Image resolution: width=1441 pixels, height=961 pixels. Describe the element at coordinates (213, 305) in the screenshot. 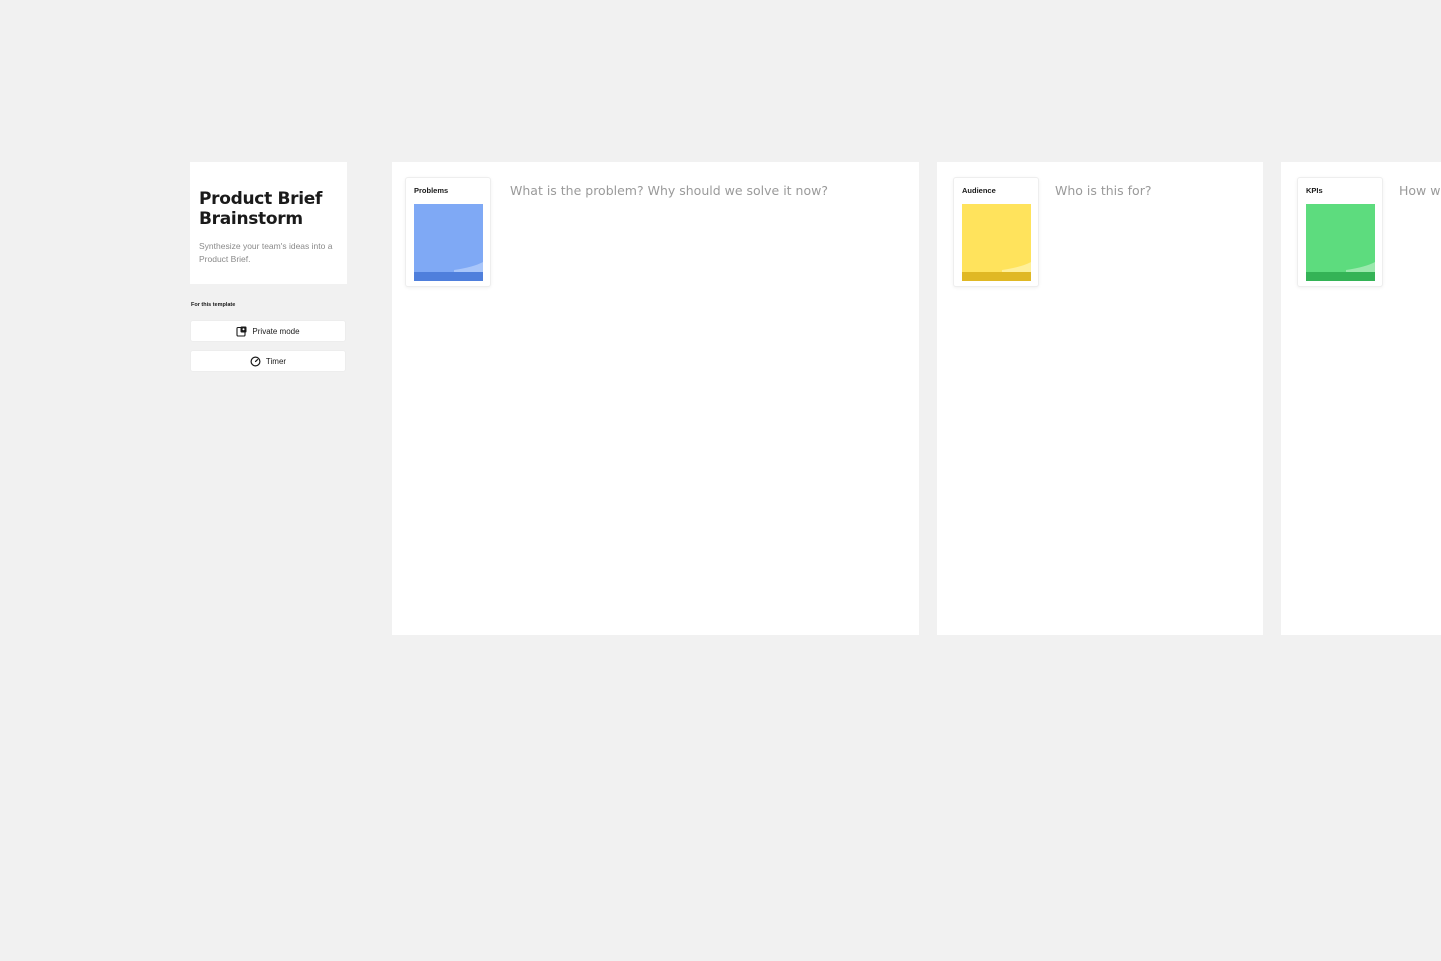

I see `for-this-template-heading: For this template` at that location.